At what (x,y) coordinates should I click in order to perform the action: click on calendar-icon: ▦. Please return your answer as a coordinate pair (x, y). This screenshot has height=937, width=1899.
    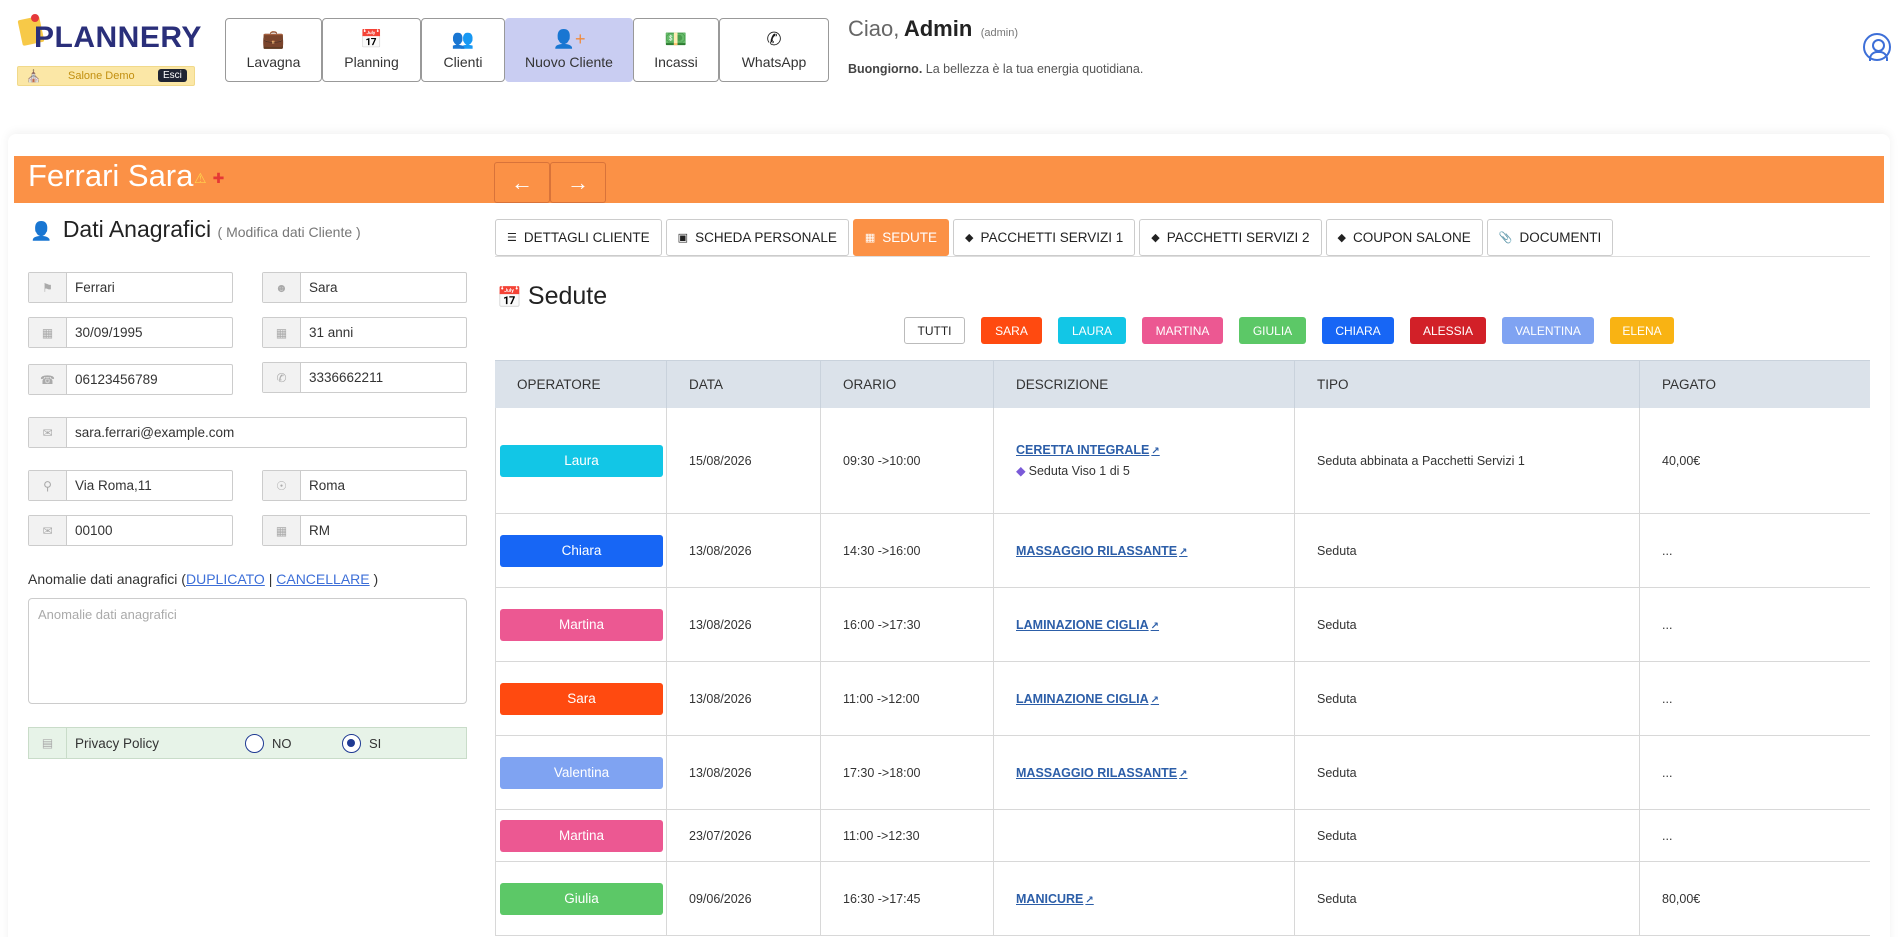
    Looking at the image, I should click on (48, 332).